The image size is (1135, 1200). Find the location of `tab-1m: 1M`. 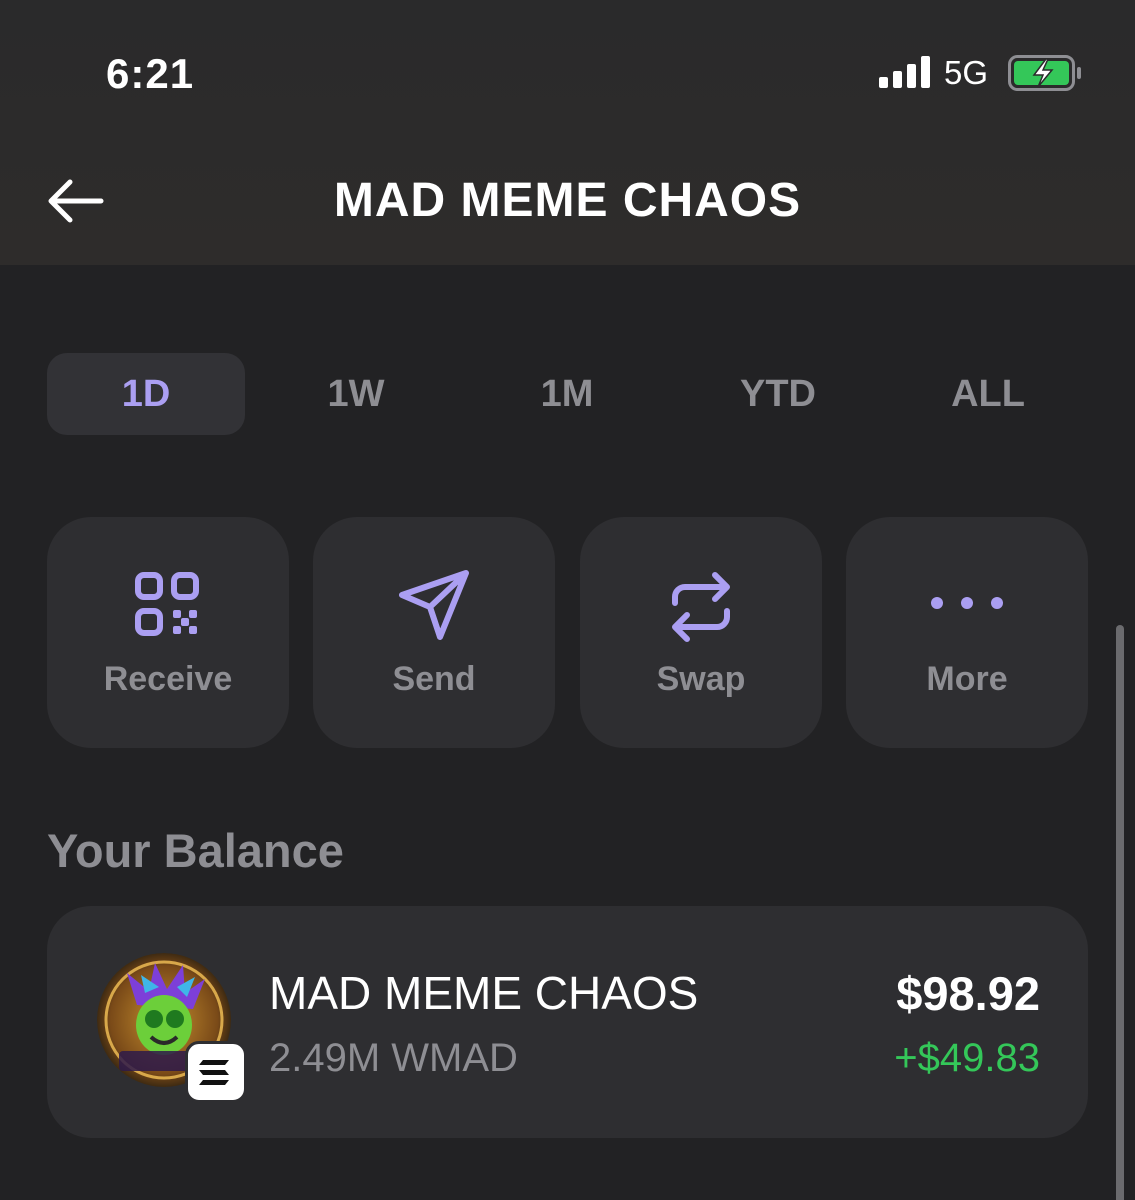

tab-1m: 1M is located at coordinates (567, 394).